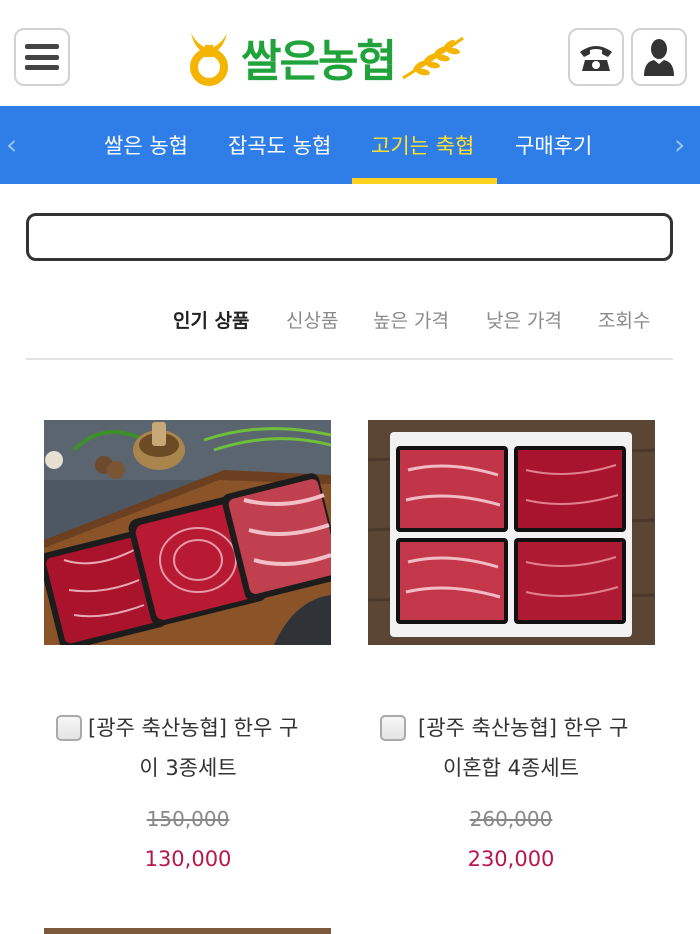 Image resolution: width=700 pixels, height=934 pixels. I want to click on app-header: 쌀은농협, so click(350, 53).